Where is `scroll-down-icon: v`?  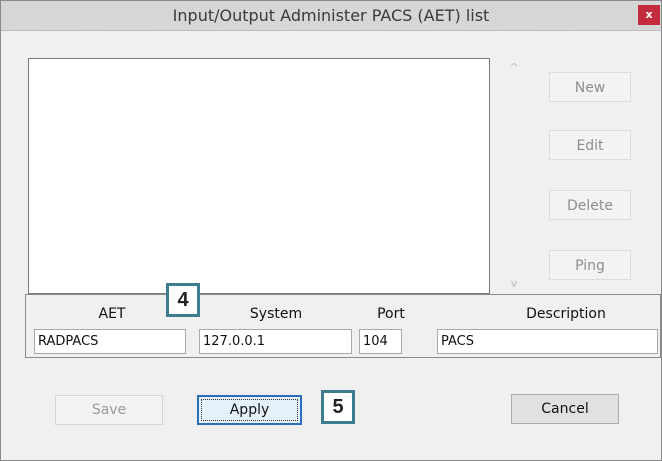 scroll-down-icon: v is located at coordinates (514, 283).